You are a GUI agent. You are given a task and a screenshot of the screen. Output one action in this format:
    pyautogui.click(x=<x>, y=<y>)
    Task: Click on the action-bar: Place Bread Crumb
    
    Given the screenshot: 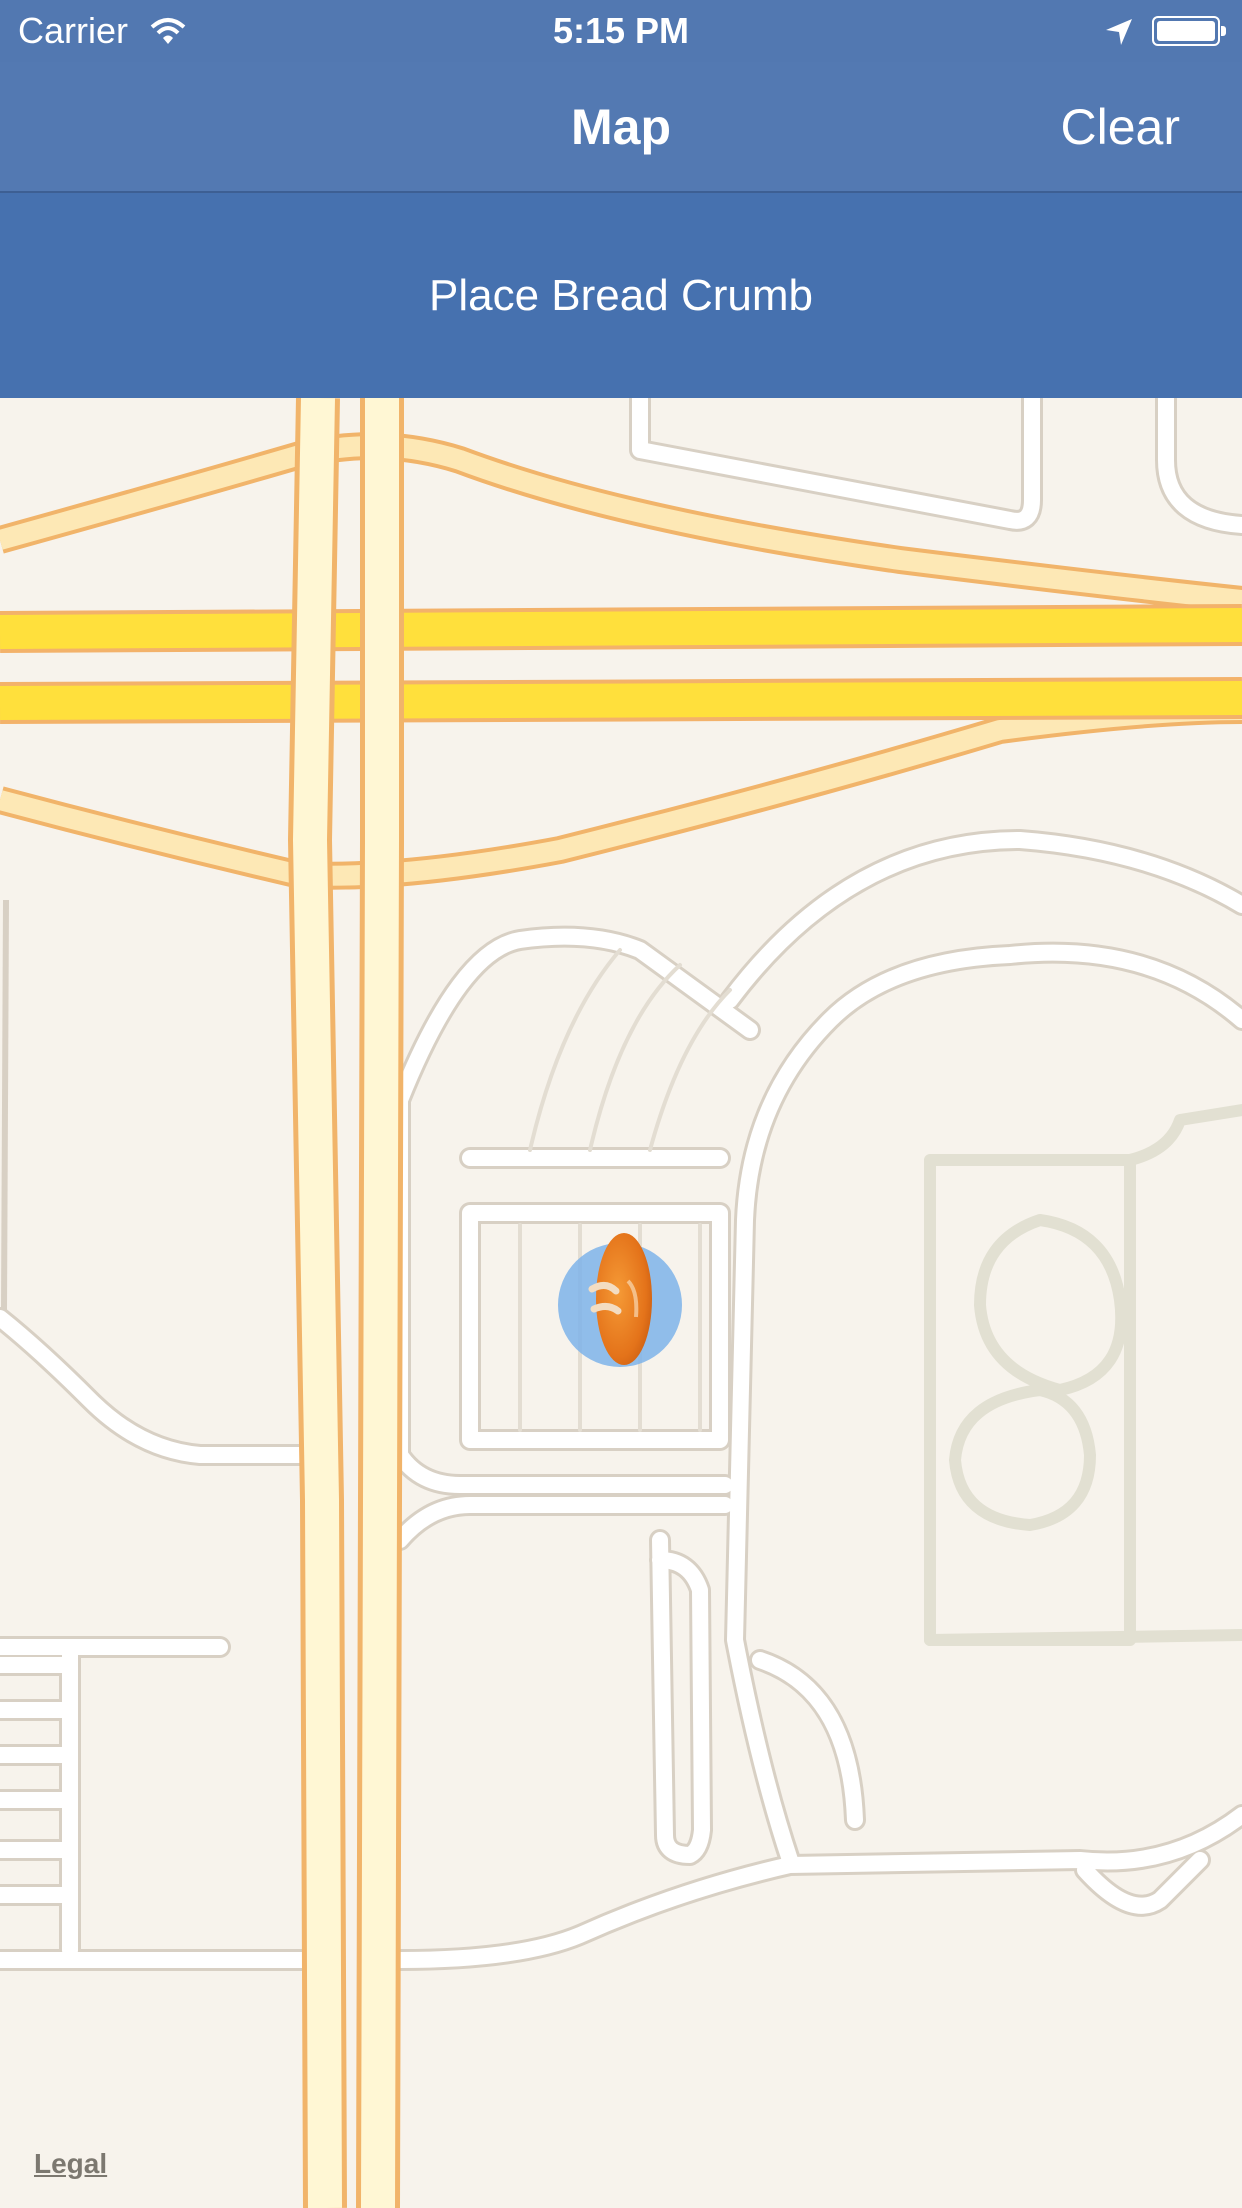 What is the action you would take?
    pyautogui.click(x=621, y=295)
    